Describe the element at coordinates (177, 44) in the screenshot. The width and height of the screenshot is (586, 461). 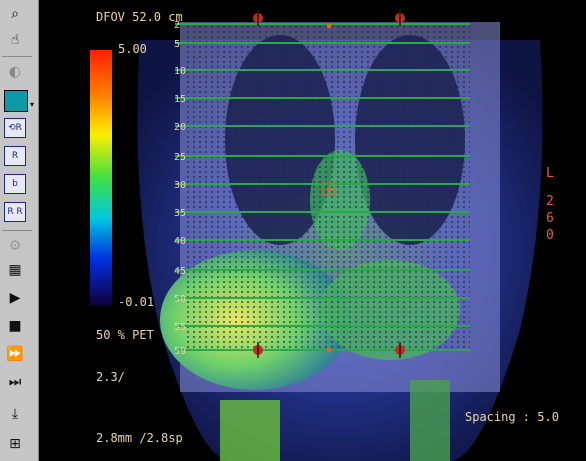
I see `slice-number-label: 5` at that location.